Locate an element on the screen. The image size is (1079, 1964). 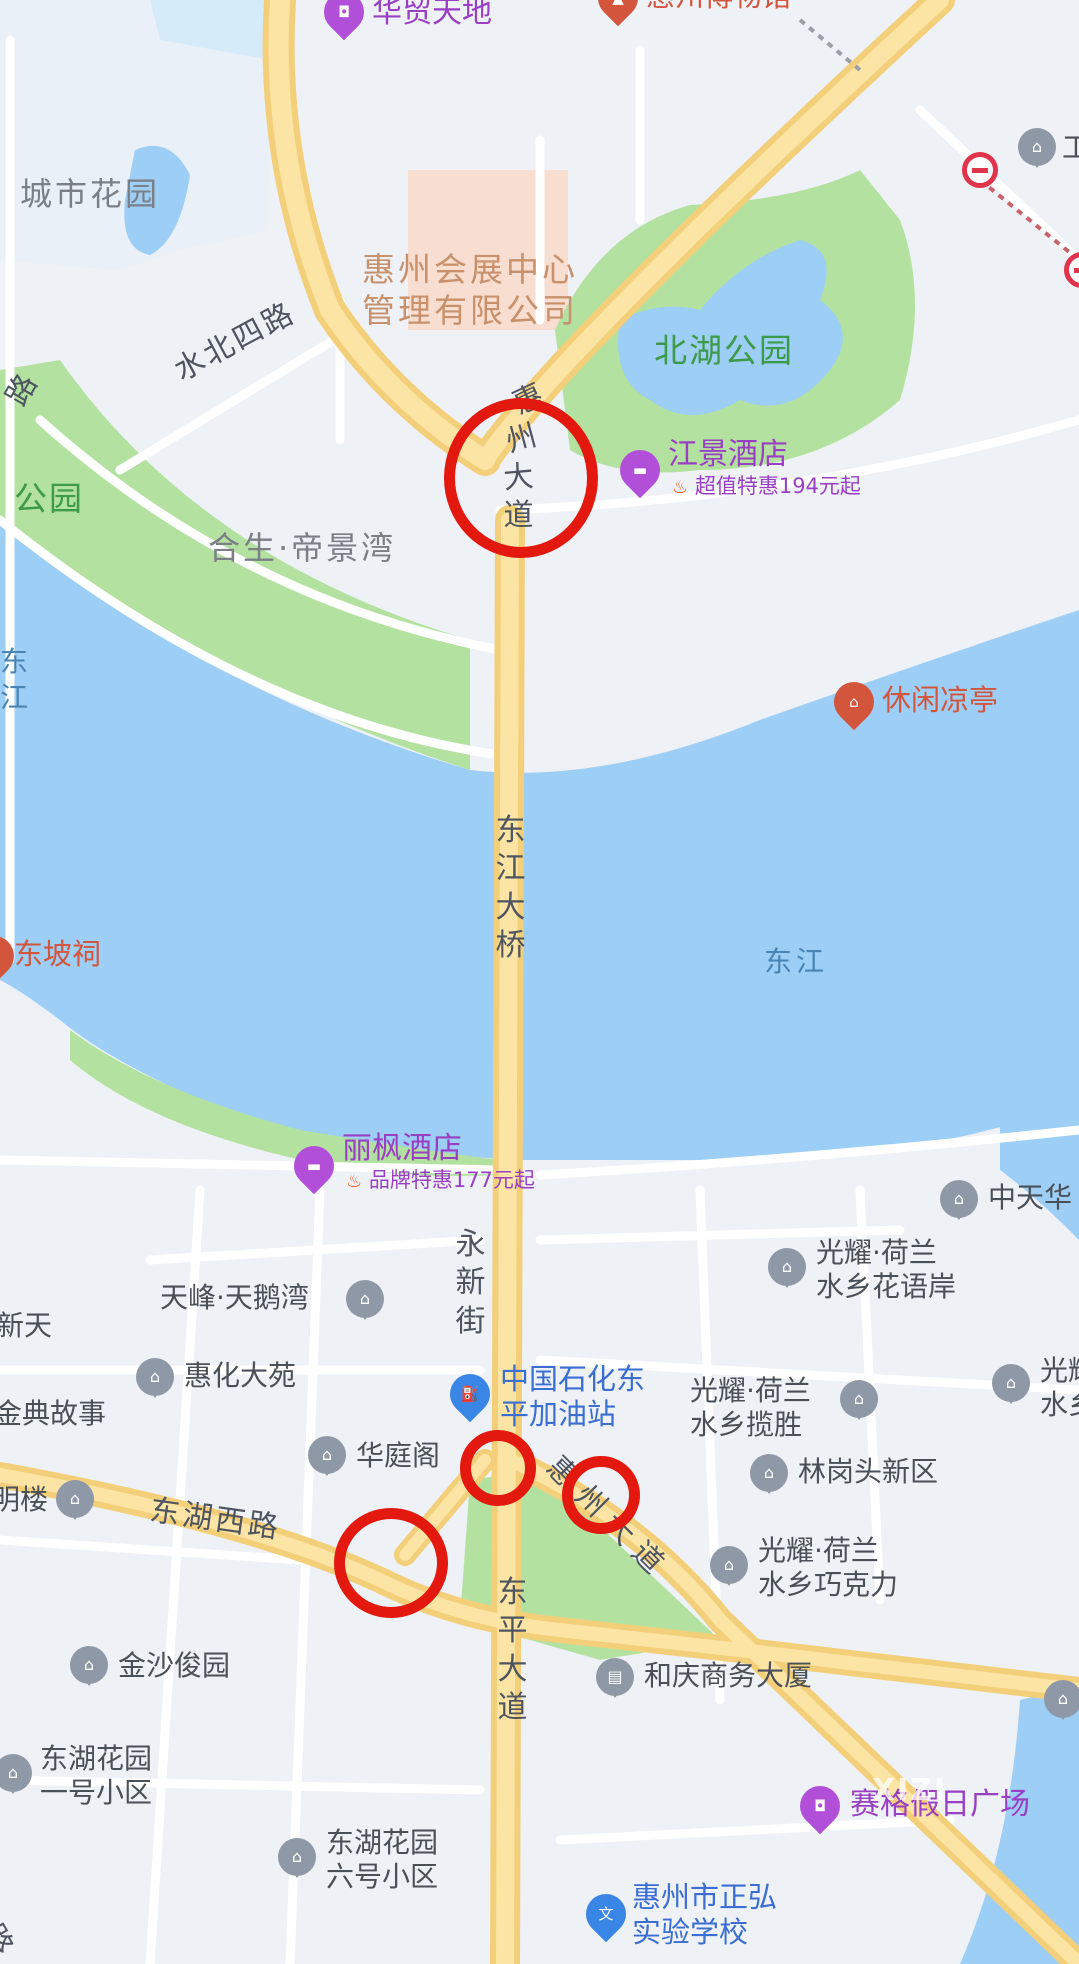
poi-sinopec: 中国石化东 平加油站 is located at coordinates (572, 1397).